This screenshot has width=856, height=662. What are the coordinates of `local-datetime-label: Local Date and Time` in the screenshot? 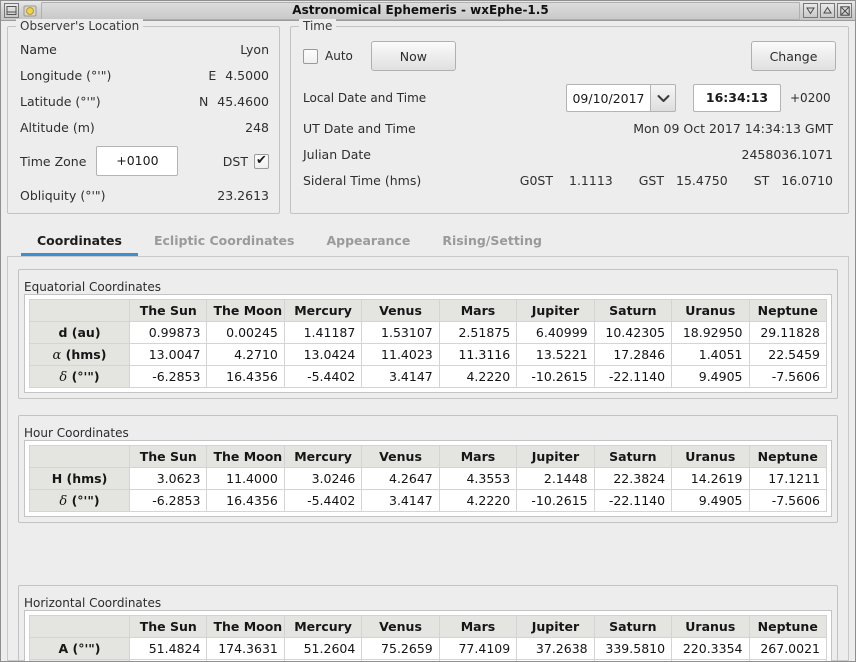 It's located at (365, 98).